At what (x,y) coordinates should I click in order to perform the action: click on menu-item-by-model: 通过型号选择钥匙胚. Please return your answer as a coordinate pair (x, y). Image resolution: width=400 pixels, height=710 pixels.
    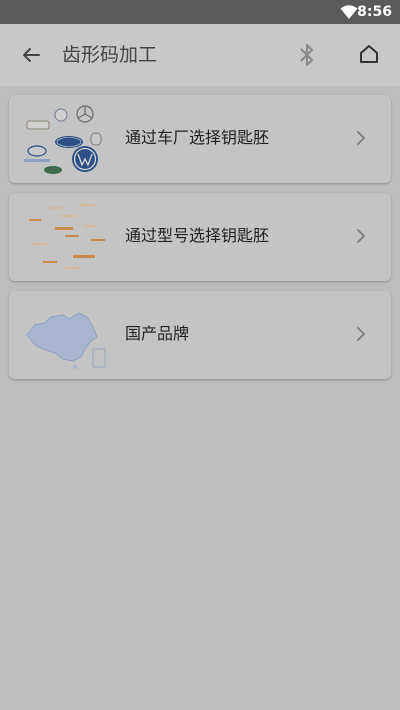
    Looking at the image, I should click on (200, 237).